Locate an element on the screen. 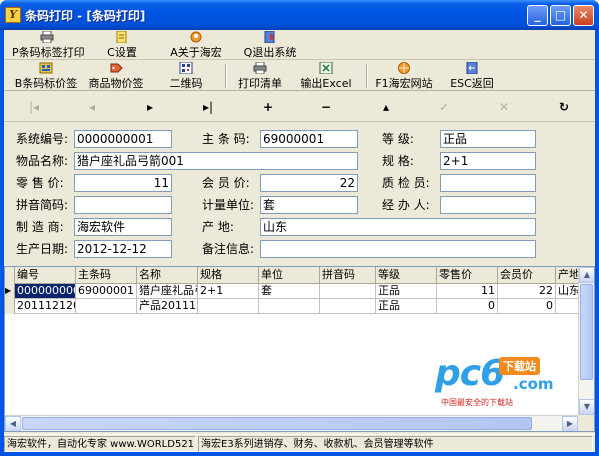 This screenshot has height=456, width=599. exit-icon is located at coordinates (269, 37).